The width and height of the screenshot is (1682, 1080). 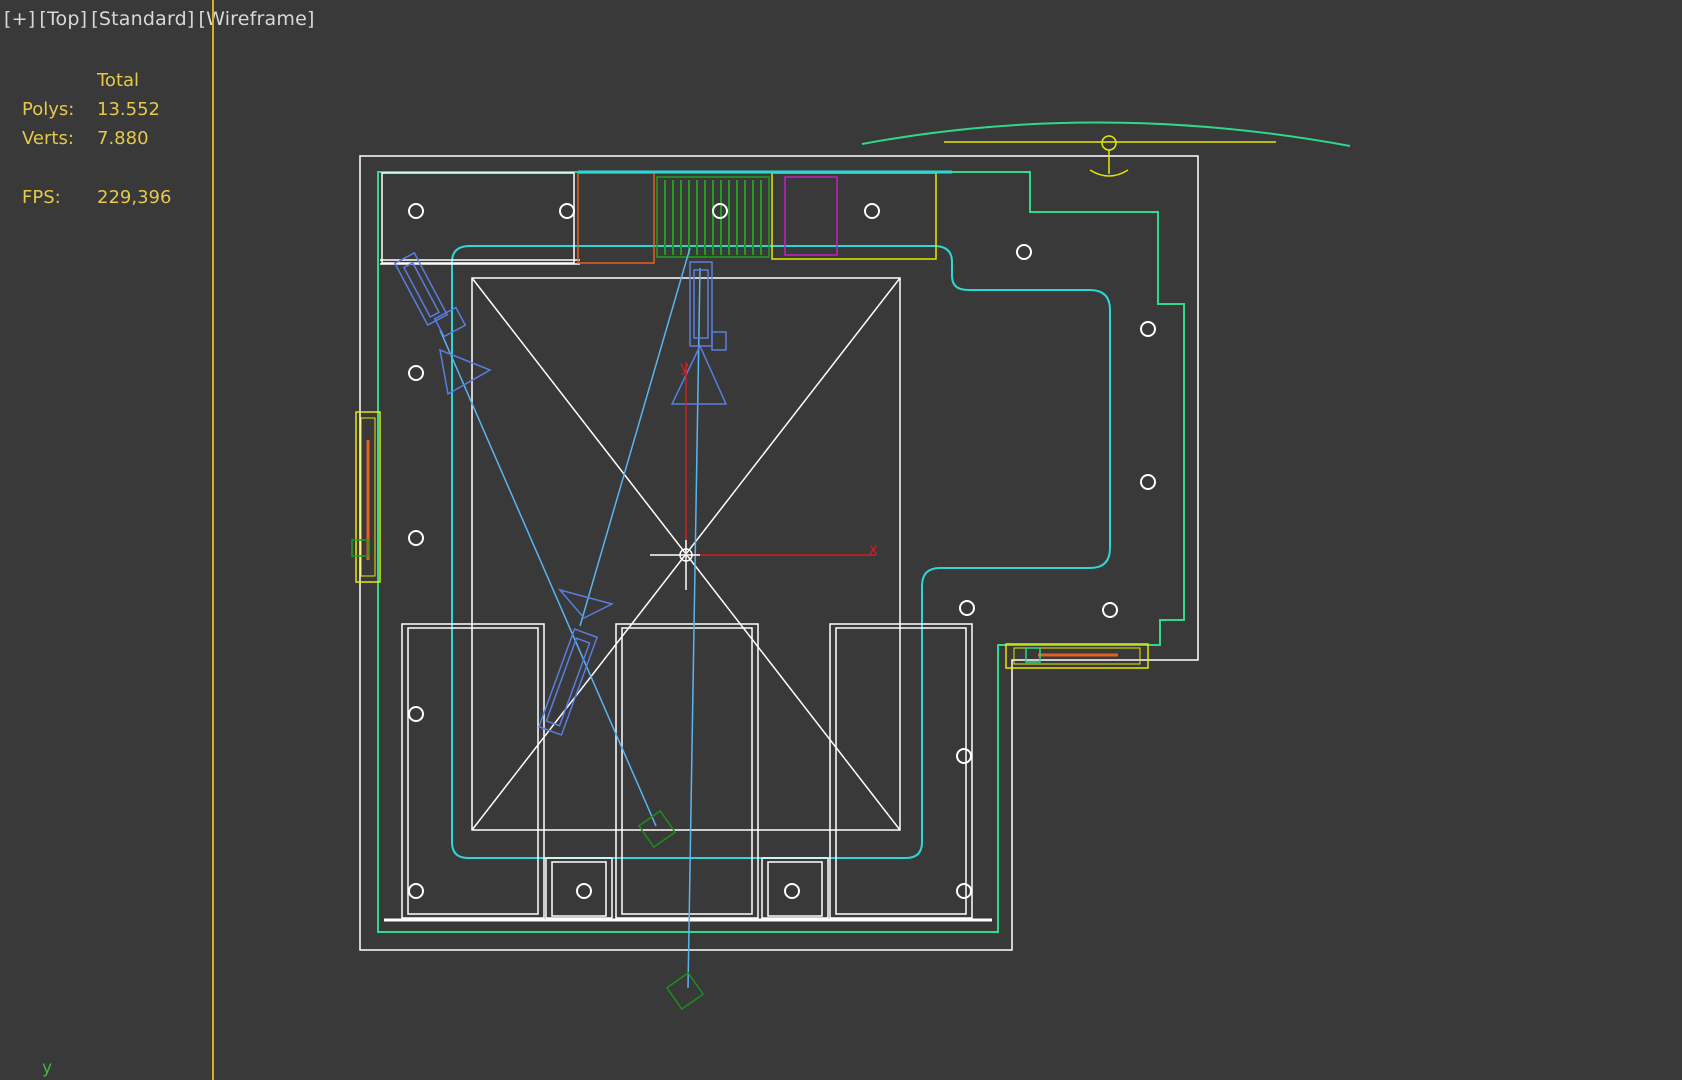 I want to click on right-window, so click(x=1077, y=656).